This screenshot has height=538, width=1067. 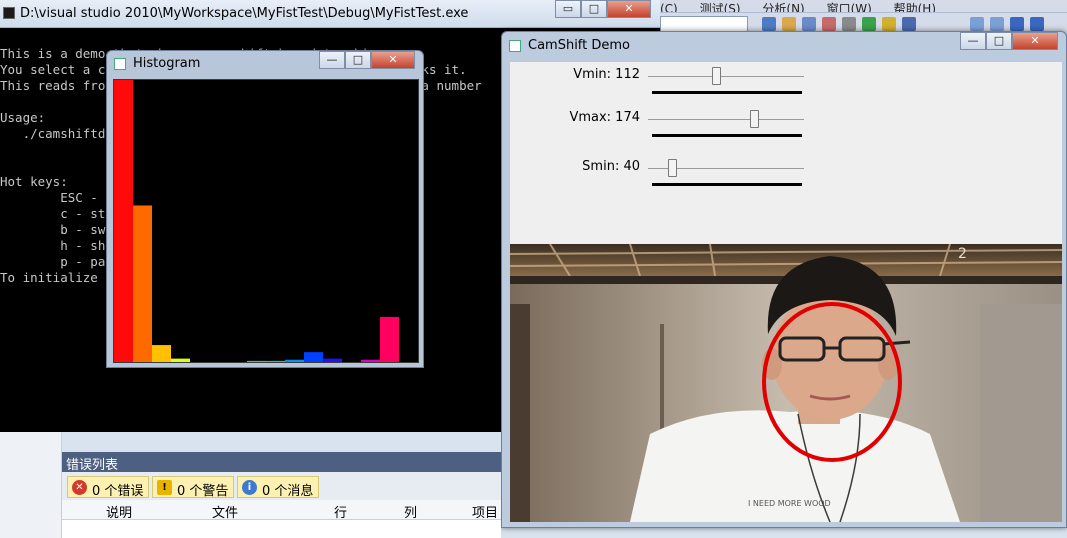 What do you see at coordinates (579, 45) in the screenshot?
I see `camshift-title: CamShift Demo` at bounding box center [579, 45].